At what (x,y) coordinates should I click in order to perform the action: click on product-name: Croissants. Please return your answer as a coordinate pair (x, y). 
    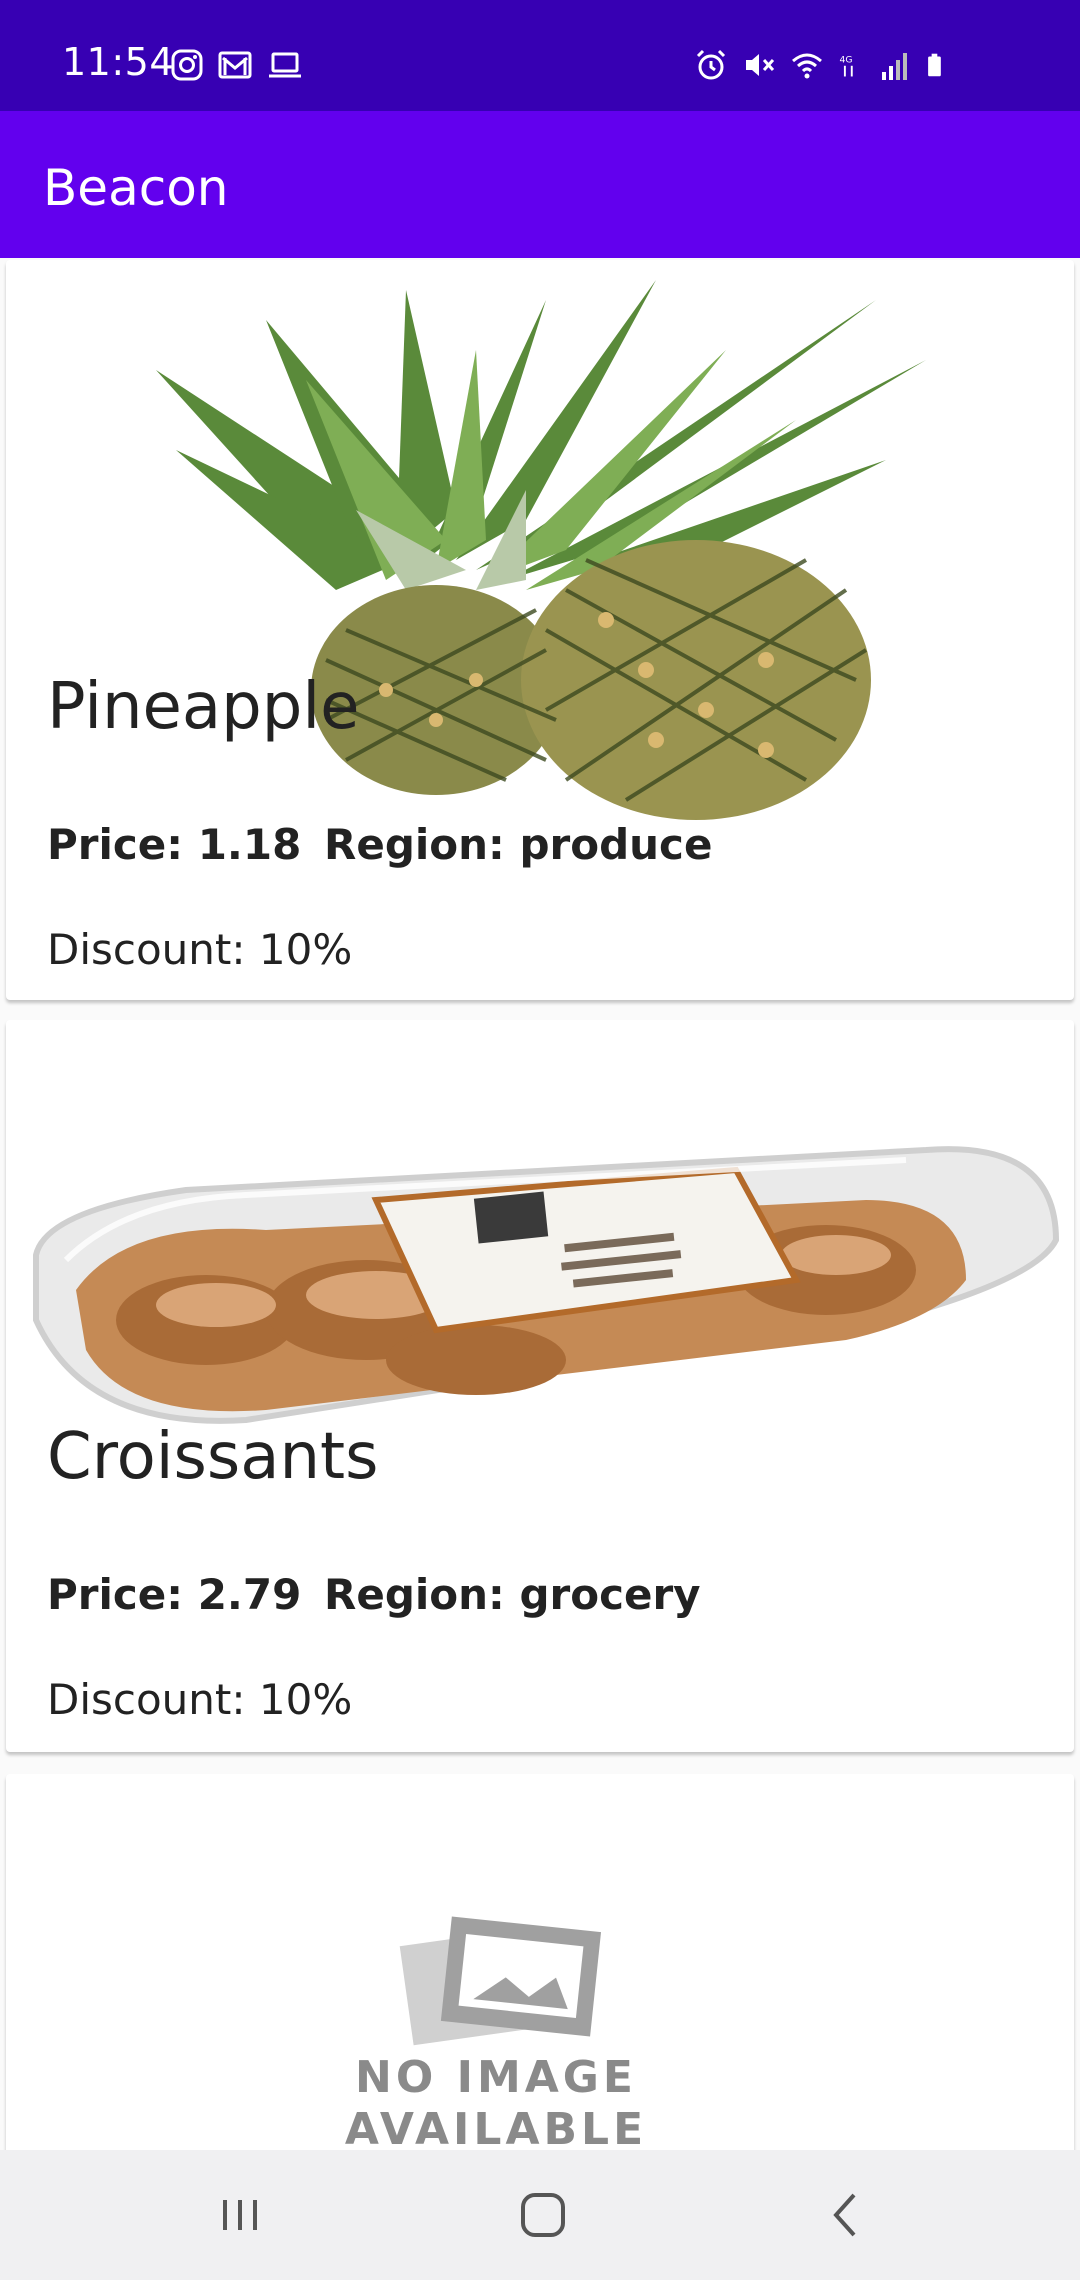
    Looking at the image, I should click on (213, 1457).